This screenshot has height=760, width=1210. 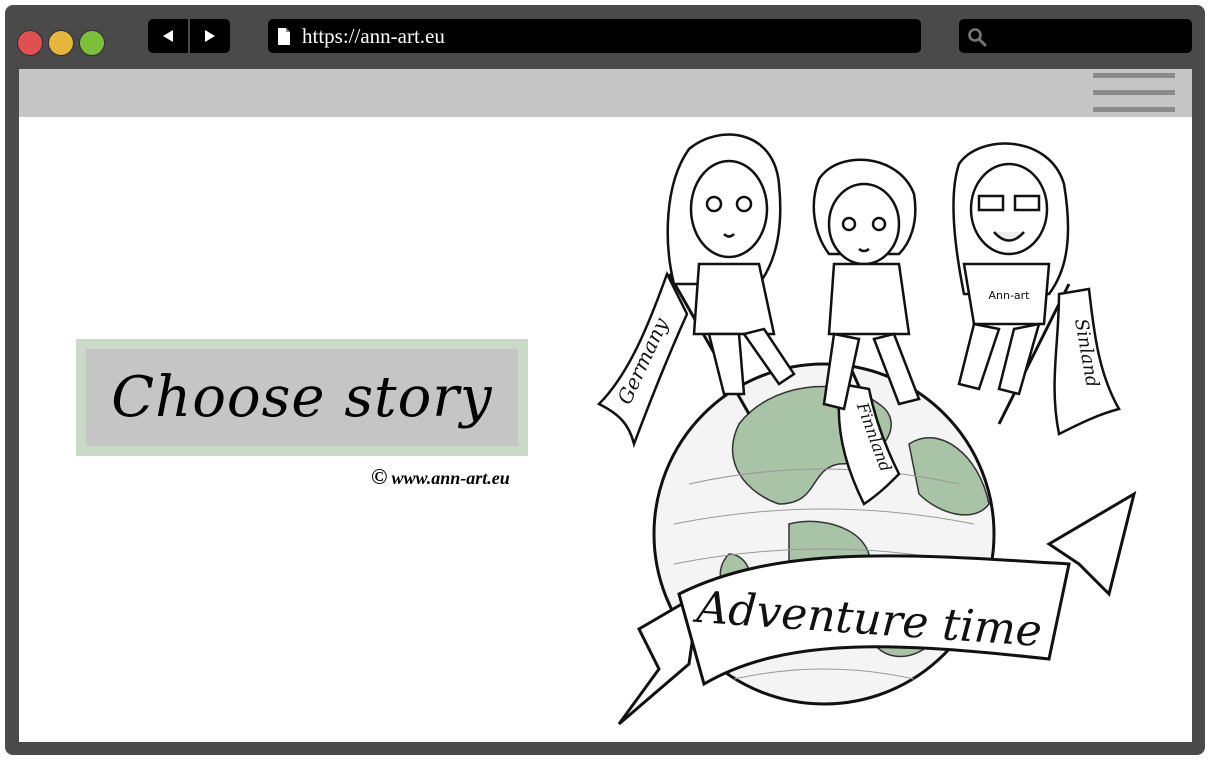 I want to click on choose-story-label: Choose story, so click(x=302, y=397).